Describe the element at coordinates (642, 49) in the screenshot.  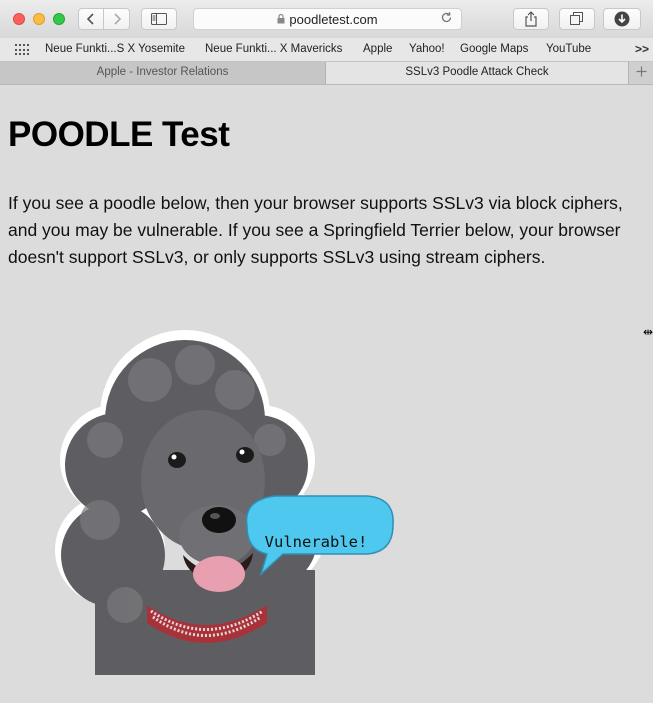
I see `bookmarks-overflow-button: >>` at that location.